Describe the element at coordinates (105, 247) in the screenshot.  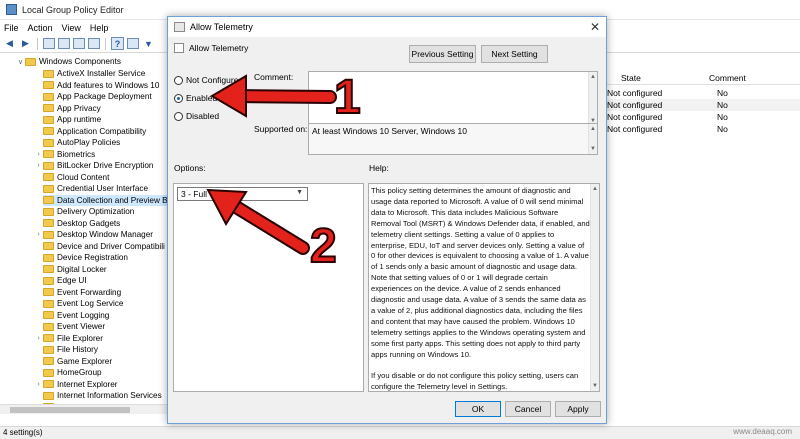
I see `tree-item: Device and Driver Compatibili` at that location.